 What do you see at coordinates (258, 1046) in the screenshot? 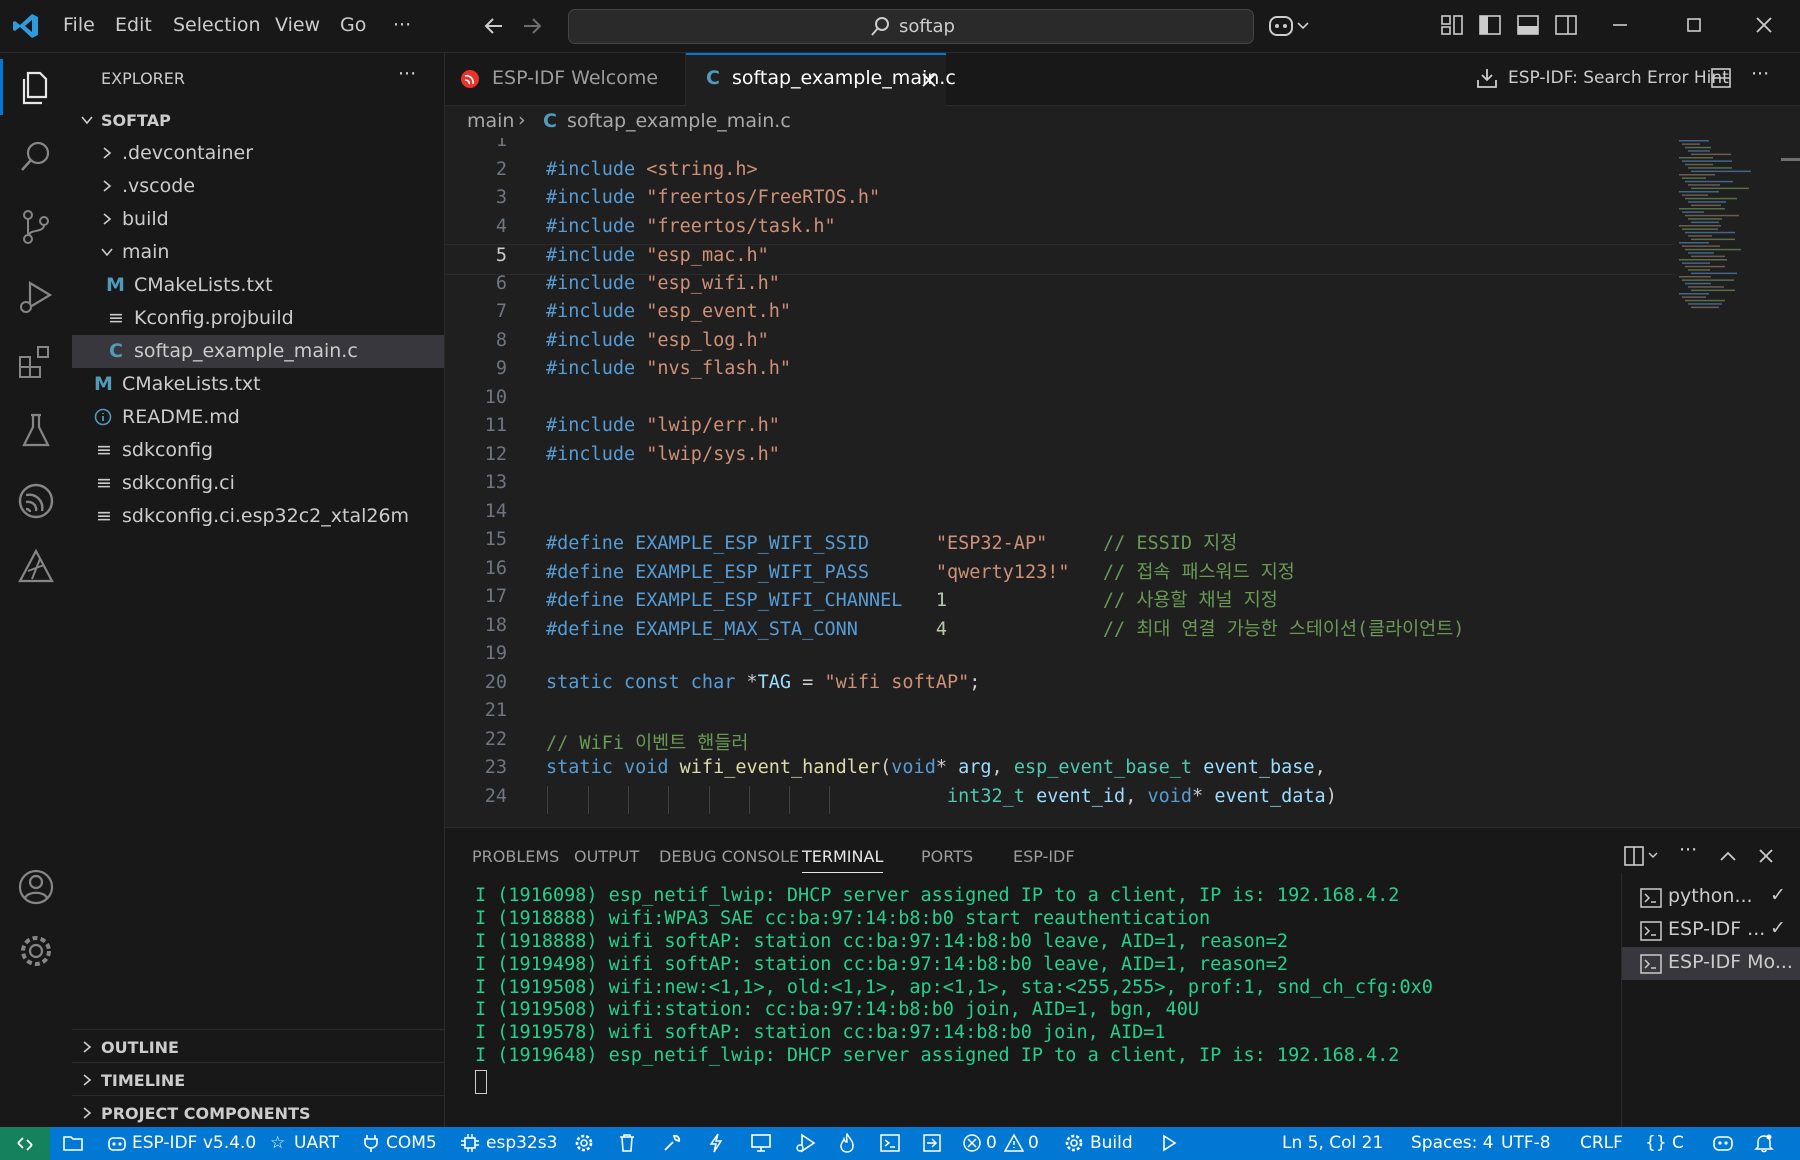
I see `outline-section: OUTLINE` at bounding box center [258, 1046].